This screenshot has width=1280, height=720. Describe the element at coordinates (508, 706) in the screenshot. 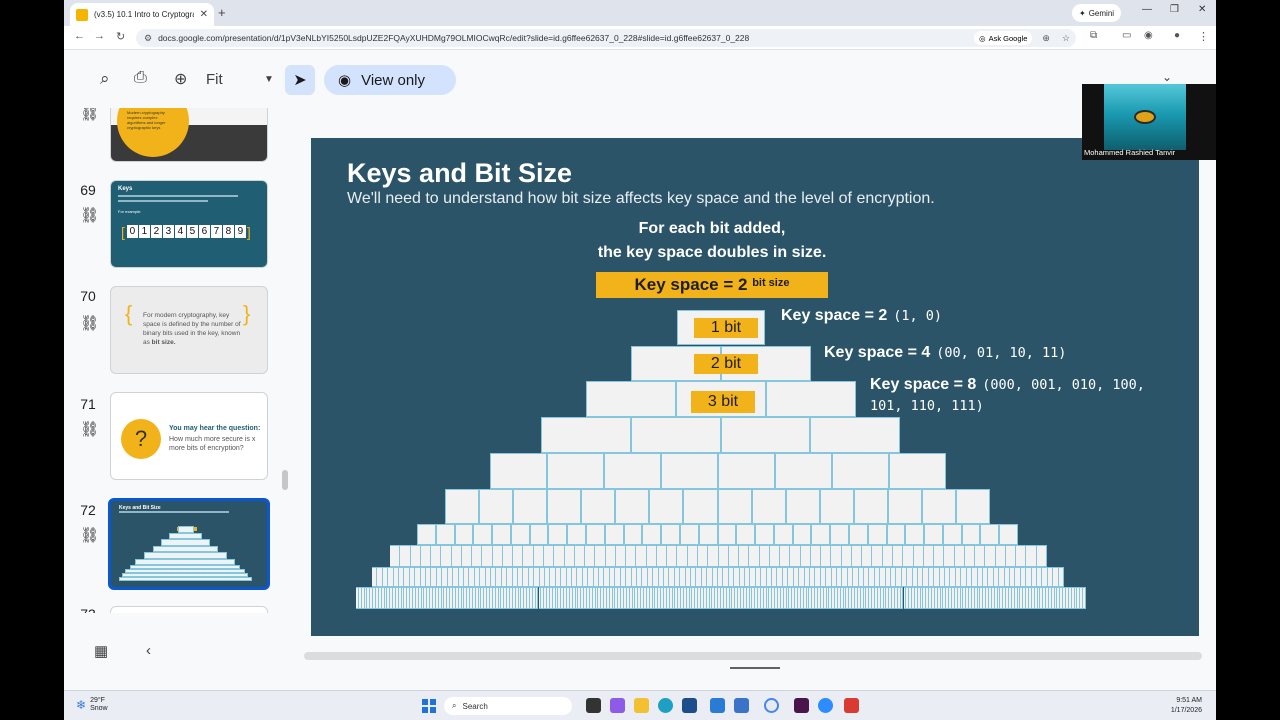

I see `taskbar-search: ⌕ Search` at that location.